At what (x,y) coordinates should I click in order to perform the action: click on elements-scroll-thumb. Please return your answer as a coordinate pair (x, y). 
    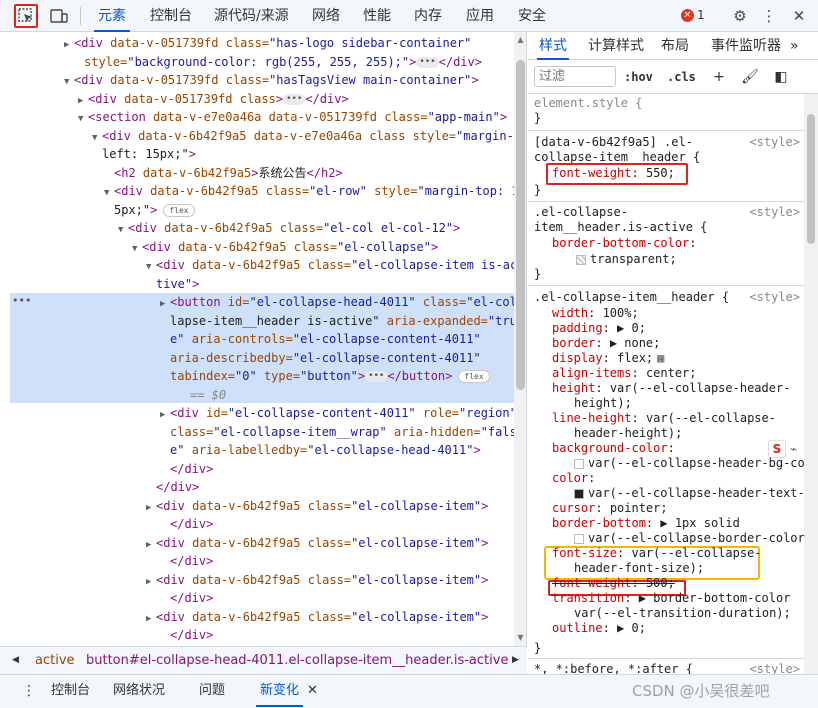
    Looking at the image, I should click on (520, 225).